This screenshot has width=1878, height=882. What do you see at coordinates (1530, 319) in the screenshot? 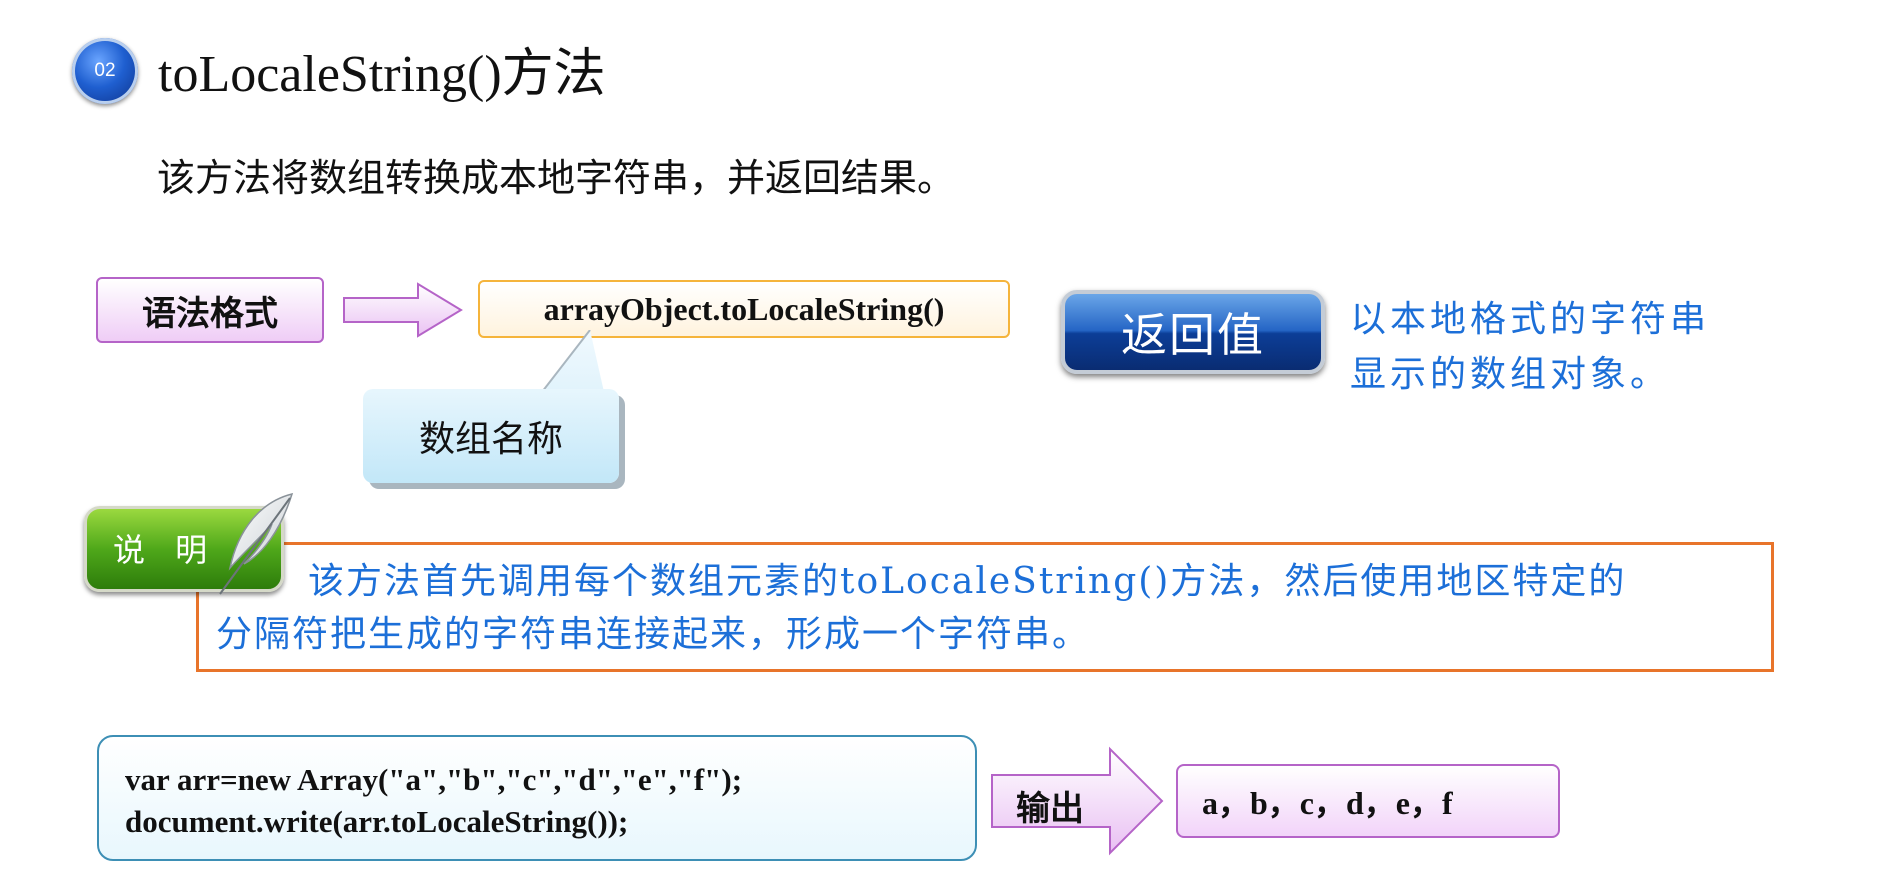
I see `return-desc-line1: 以本地格式的字符串` at bounding box center [1530, 319].